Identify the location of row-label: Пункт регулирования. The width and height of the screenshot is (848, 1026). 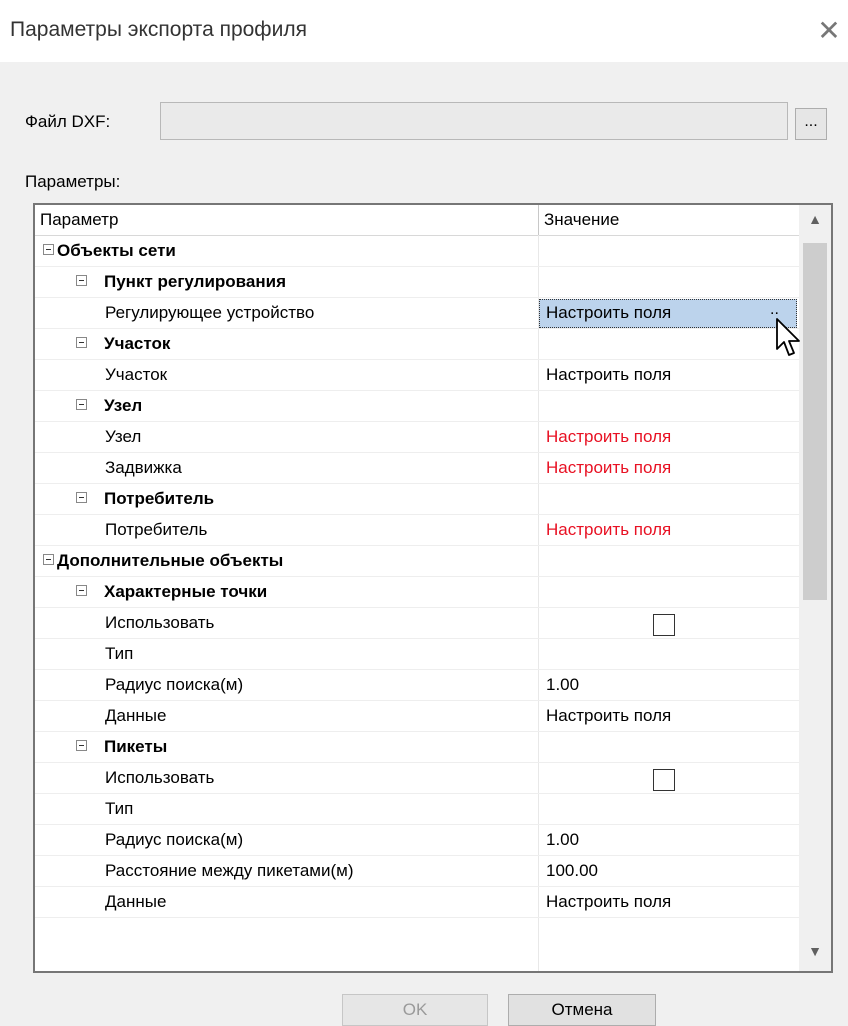
(195, 281).